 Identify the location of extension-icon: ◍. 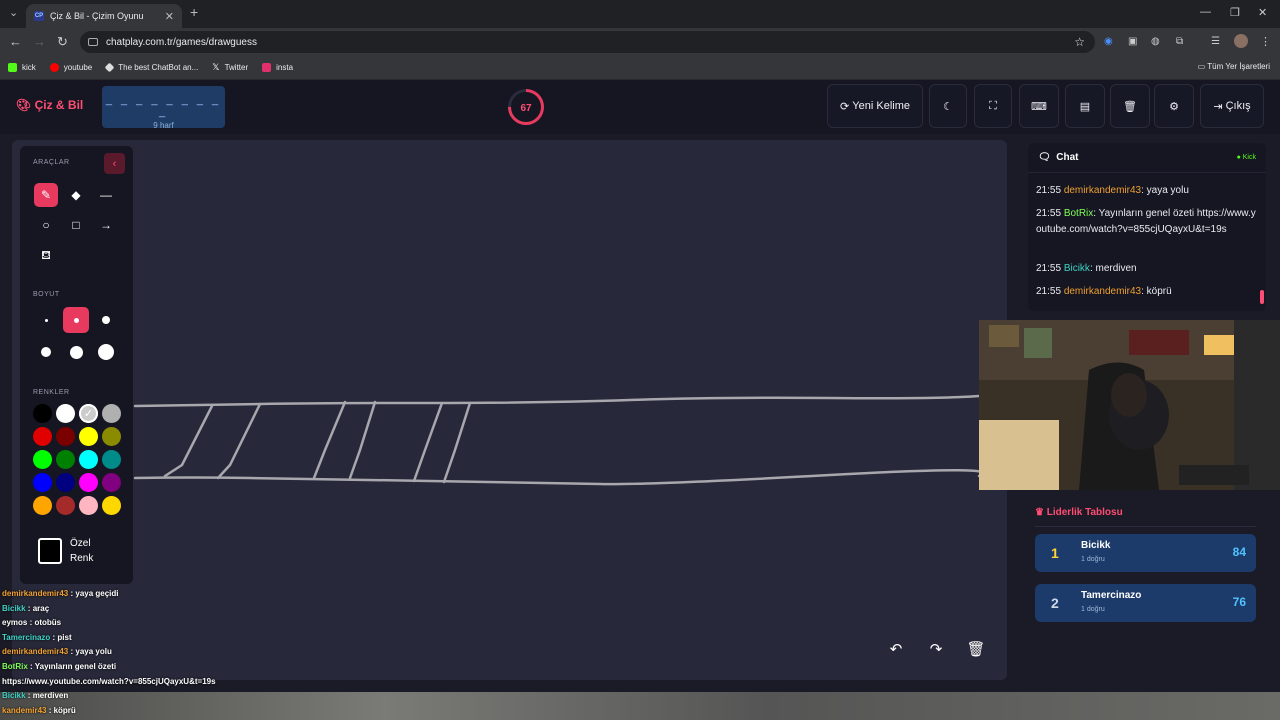
(1155, 41).